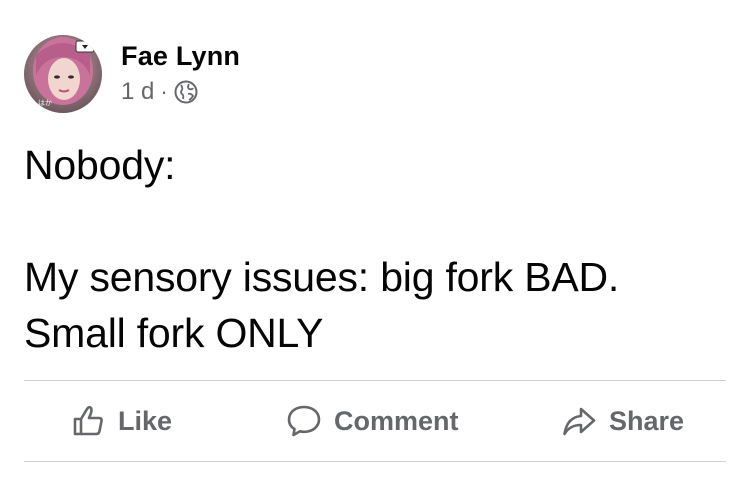 This screenshot has height=477, width=750. Describe the element at coordinates (180, 73) in the screenshot. I see `post-meta: Fae Lynn 1 d ·` at that location.